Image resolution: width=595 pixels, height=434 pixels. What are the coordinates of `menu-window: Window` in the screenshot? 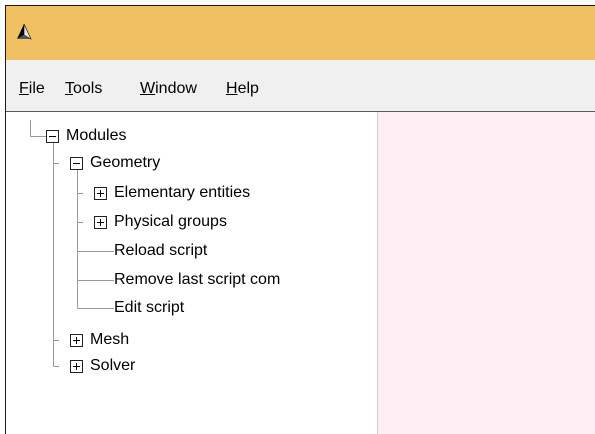 It's located at (168, 89).